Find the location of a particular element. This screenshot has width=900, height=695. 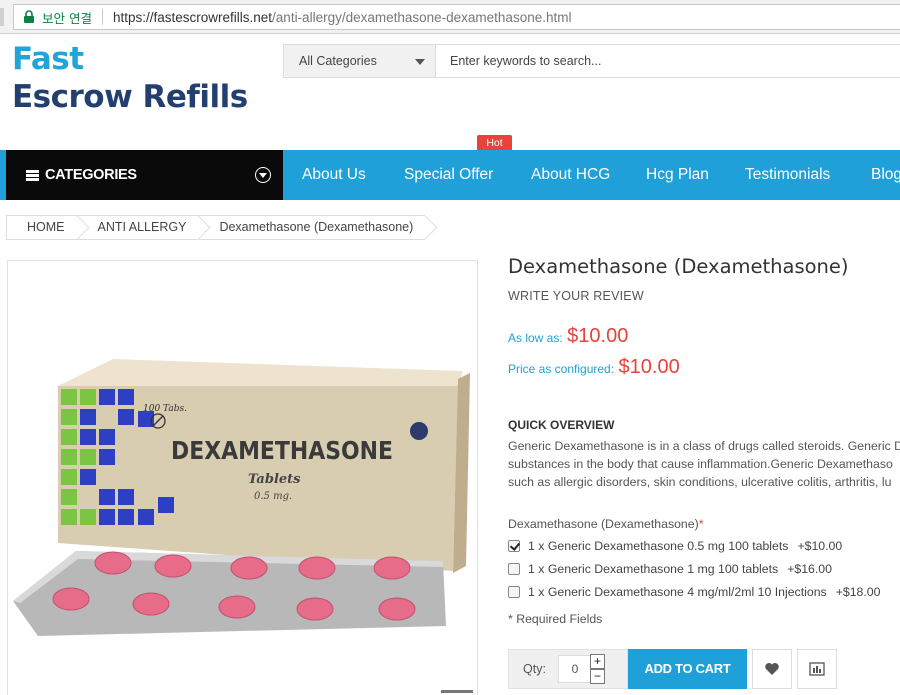

category-select: All Categories is located at coordinates (360, 61).